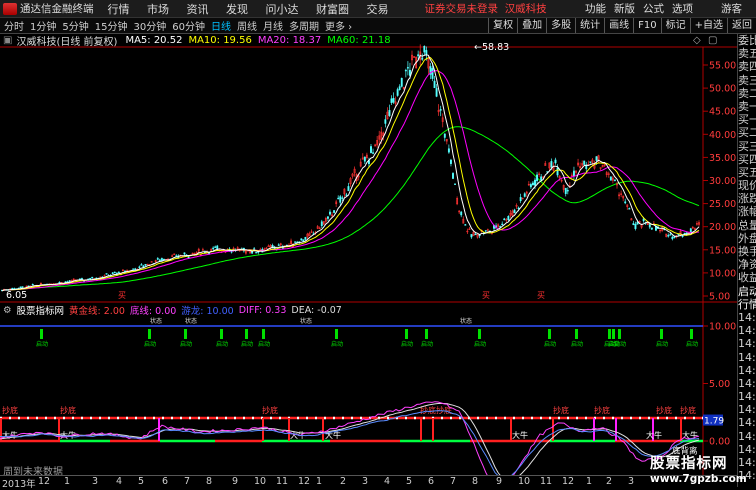 This screenshot has width=756, height=490. Describe the element at coordinates (316, 310) in the screenshot. I see `dea-value: DEA: -0.07` at that location.